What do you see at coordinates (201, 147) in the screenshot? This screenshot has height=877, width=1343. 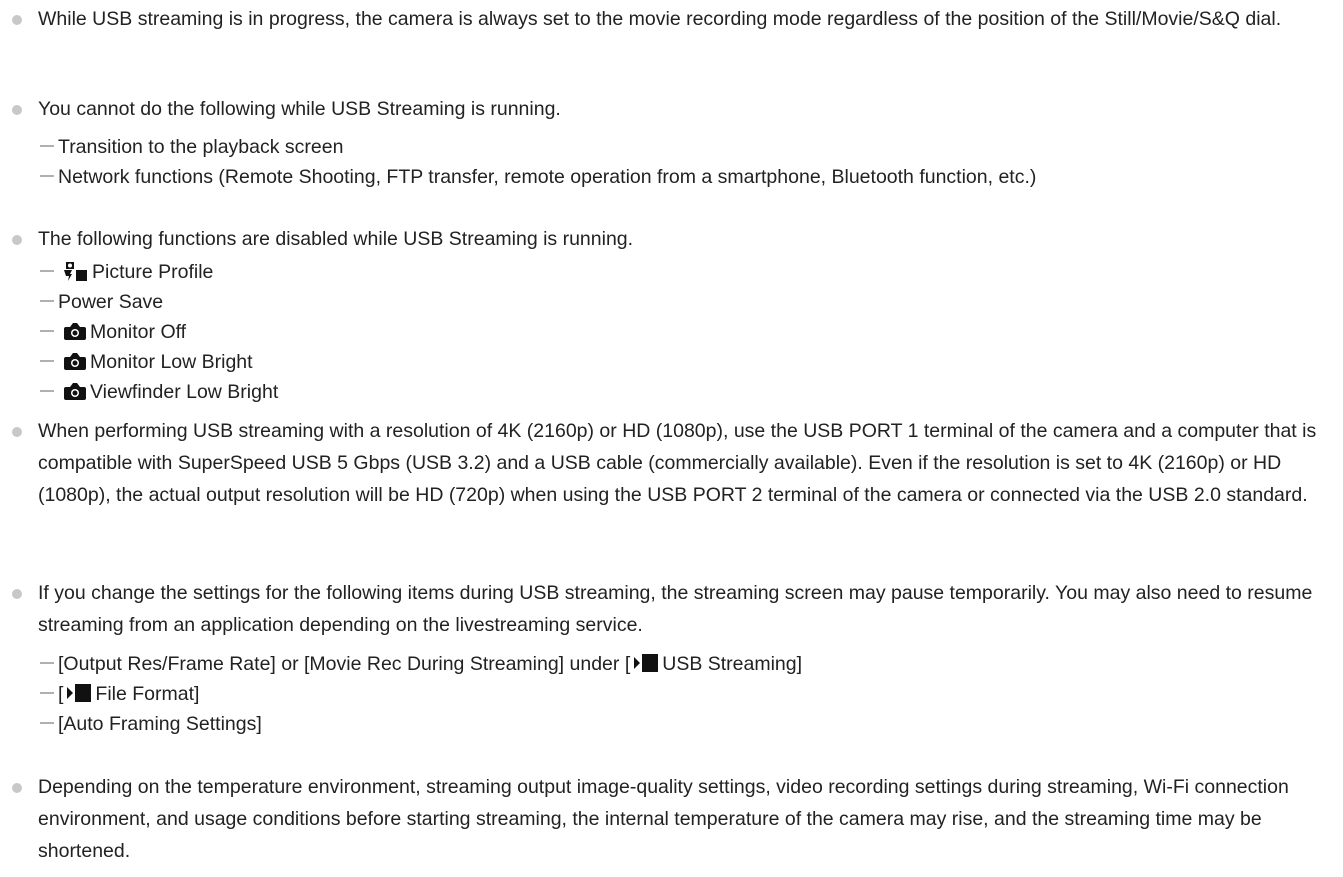 I see `sub-item-text: Transition to the playback screen` at bounding box center [201, 147].